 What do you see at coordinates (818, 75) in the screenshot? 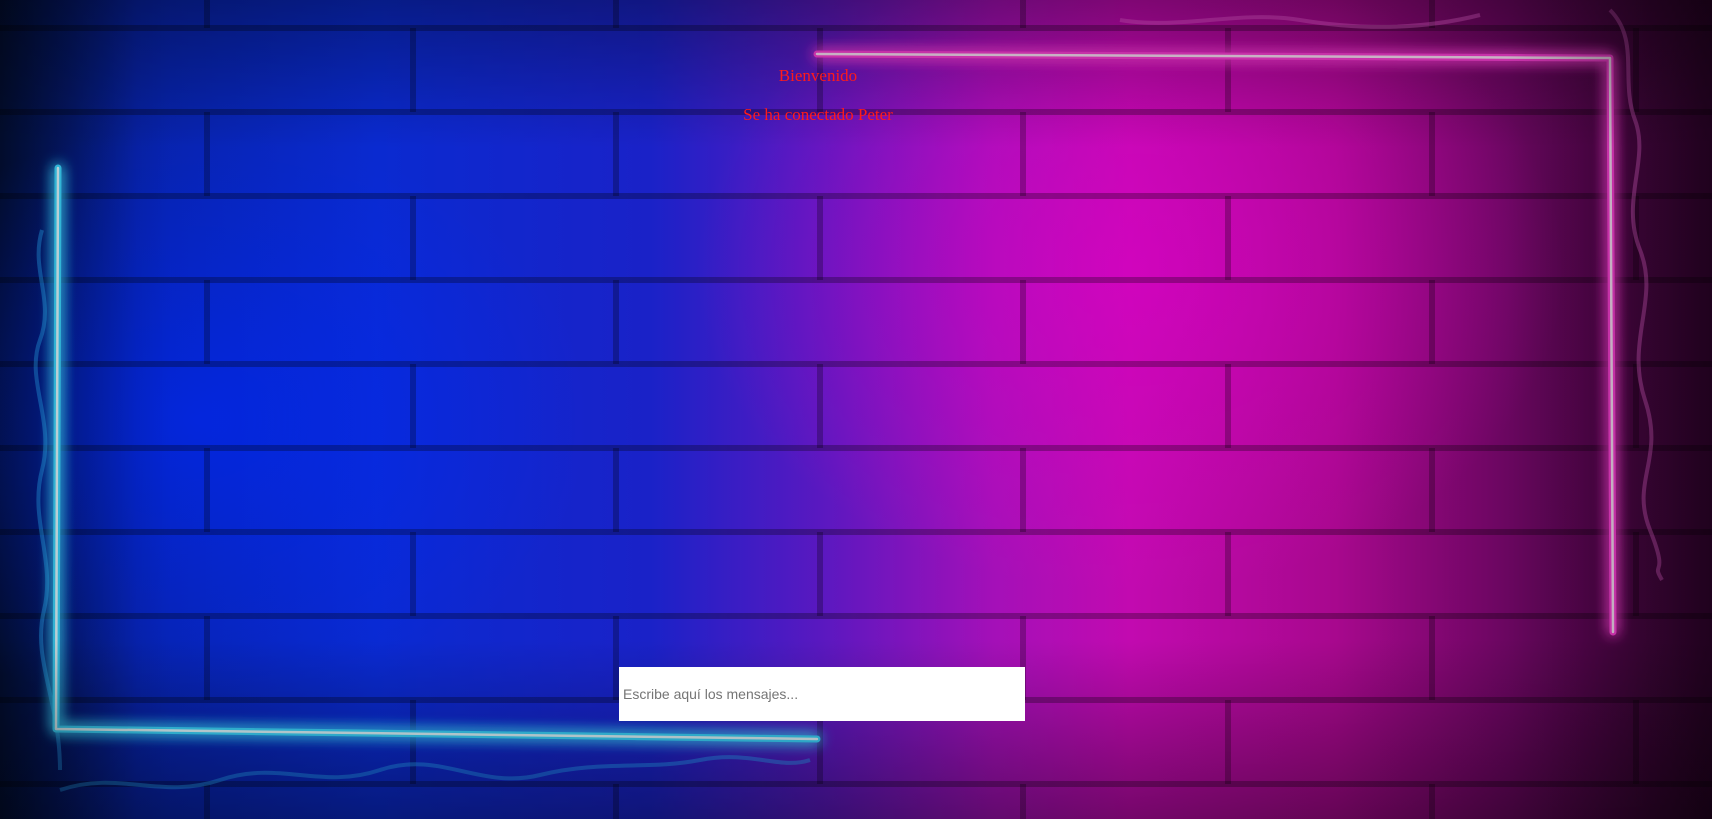
I see `welcome-title: Bienvenido` at bounding box center [818, 75].